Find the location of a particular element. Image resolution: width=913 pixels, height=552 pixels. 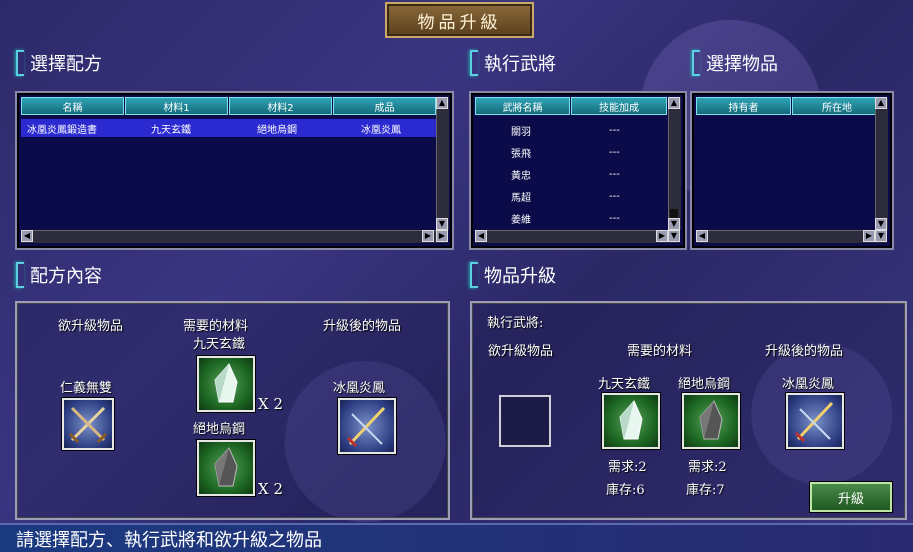

scroll-end-icon: ▶ is located at coordinates (442, 236).